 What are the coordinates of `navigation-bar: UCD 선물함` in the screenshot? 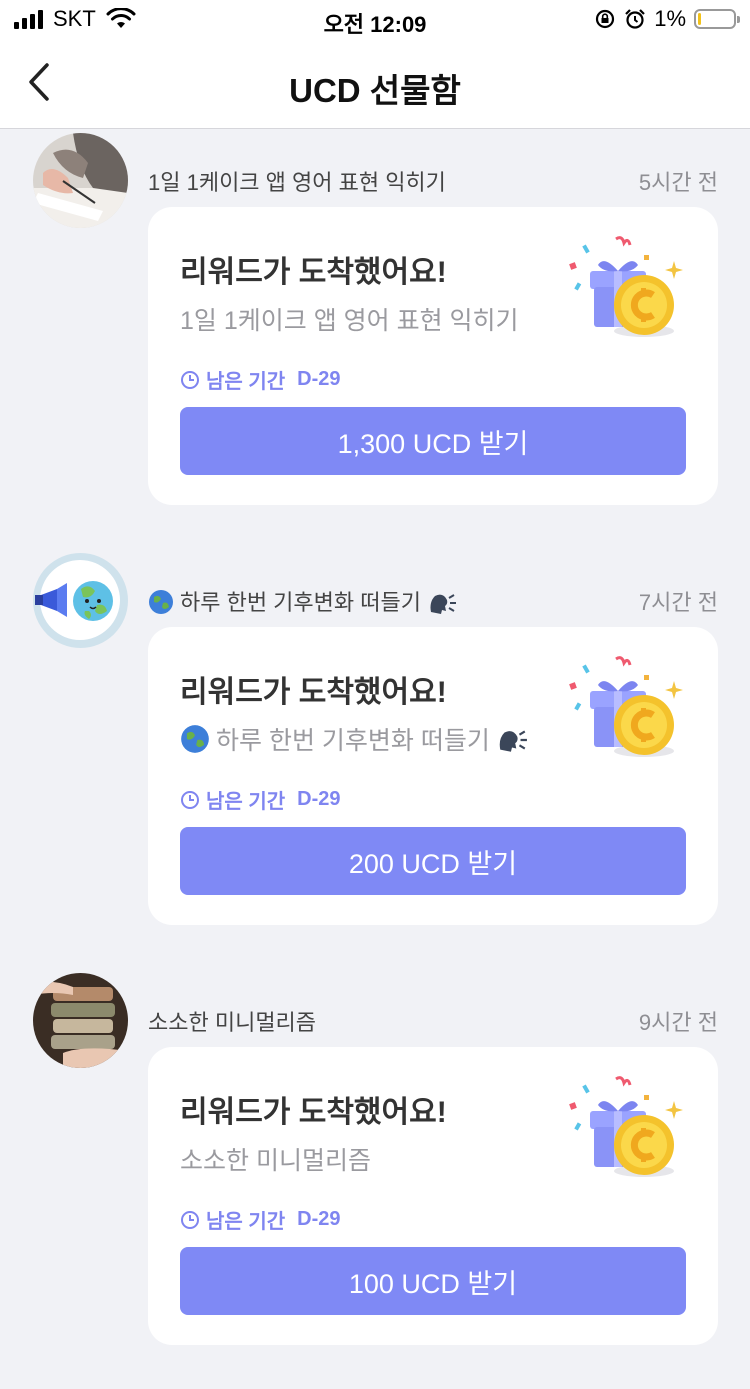 It's located at (375, 84).